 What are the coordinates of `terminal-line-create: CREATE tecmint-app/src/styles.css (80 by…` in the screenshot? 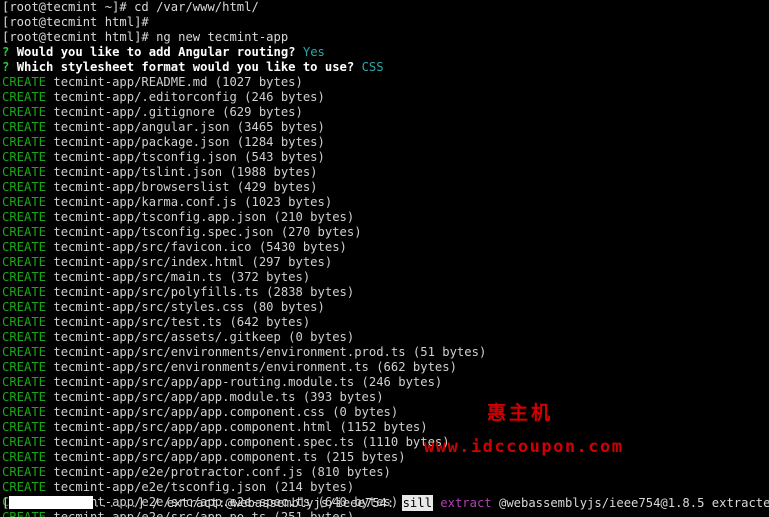 It's located at (385, 307).